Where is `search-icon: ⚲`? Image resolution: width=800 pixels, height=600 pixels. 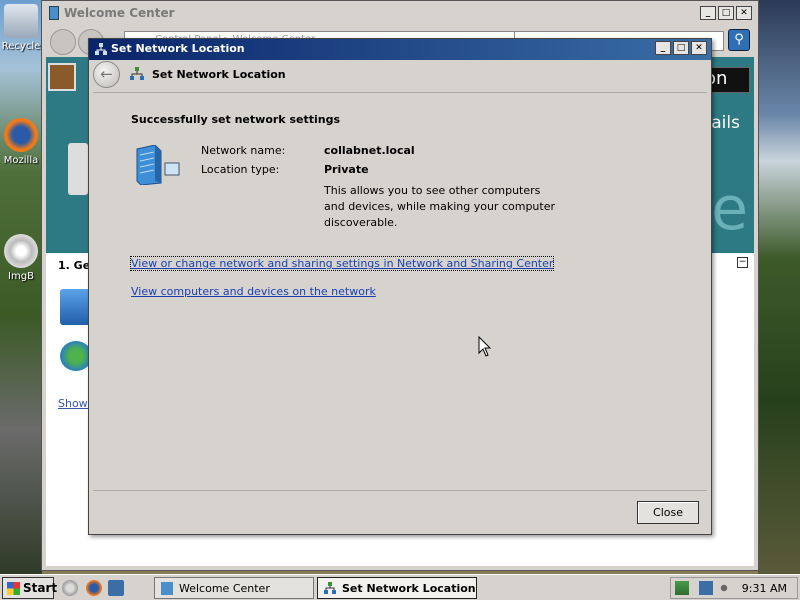 search-icon: ⚲ is located at coordinates (739, 40).